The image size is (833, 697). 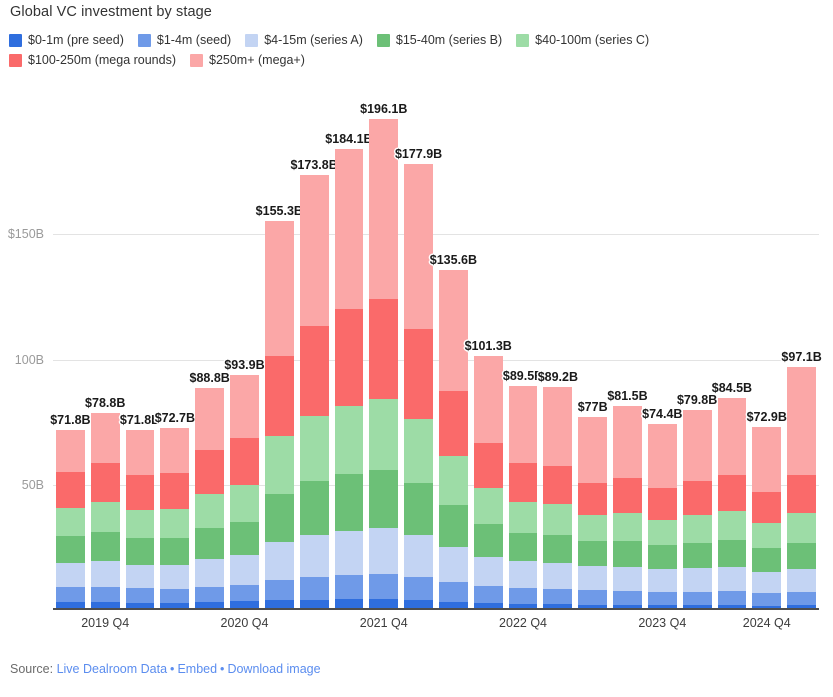 I want to click on bar: $97.1B, so click(x=801, y=480).